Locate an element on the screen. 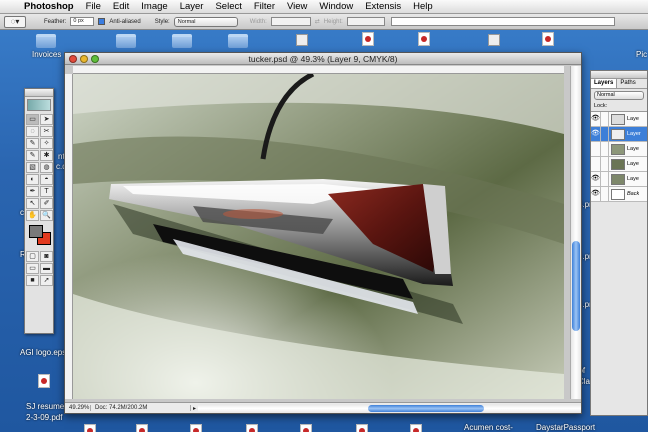 The image size is (648, 432). menu-view: View is located at coordinates (297, 6).